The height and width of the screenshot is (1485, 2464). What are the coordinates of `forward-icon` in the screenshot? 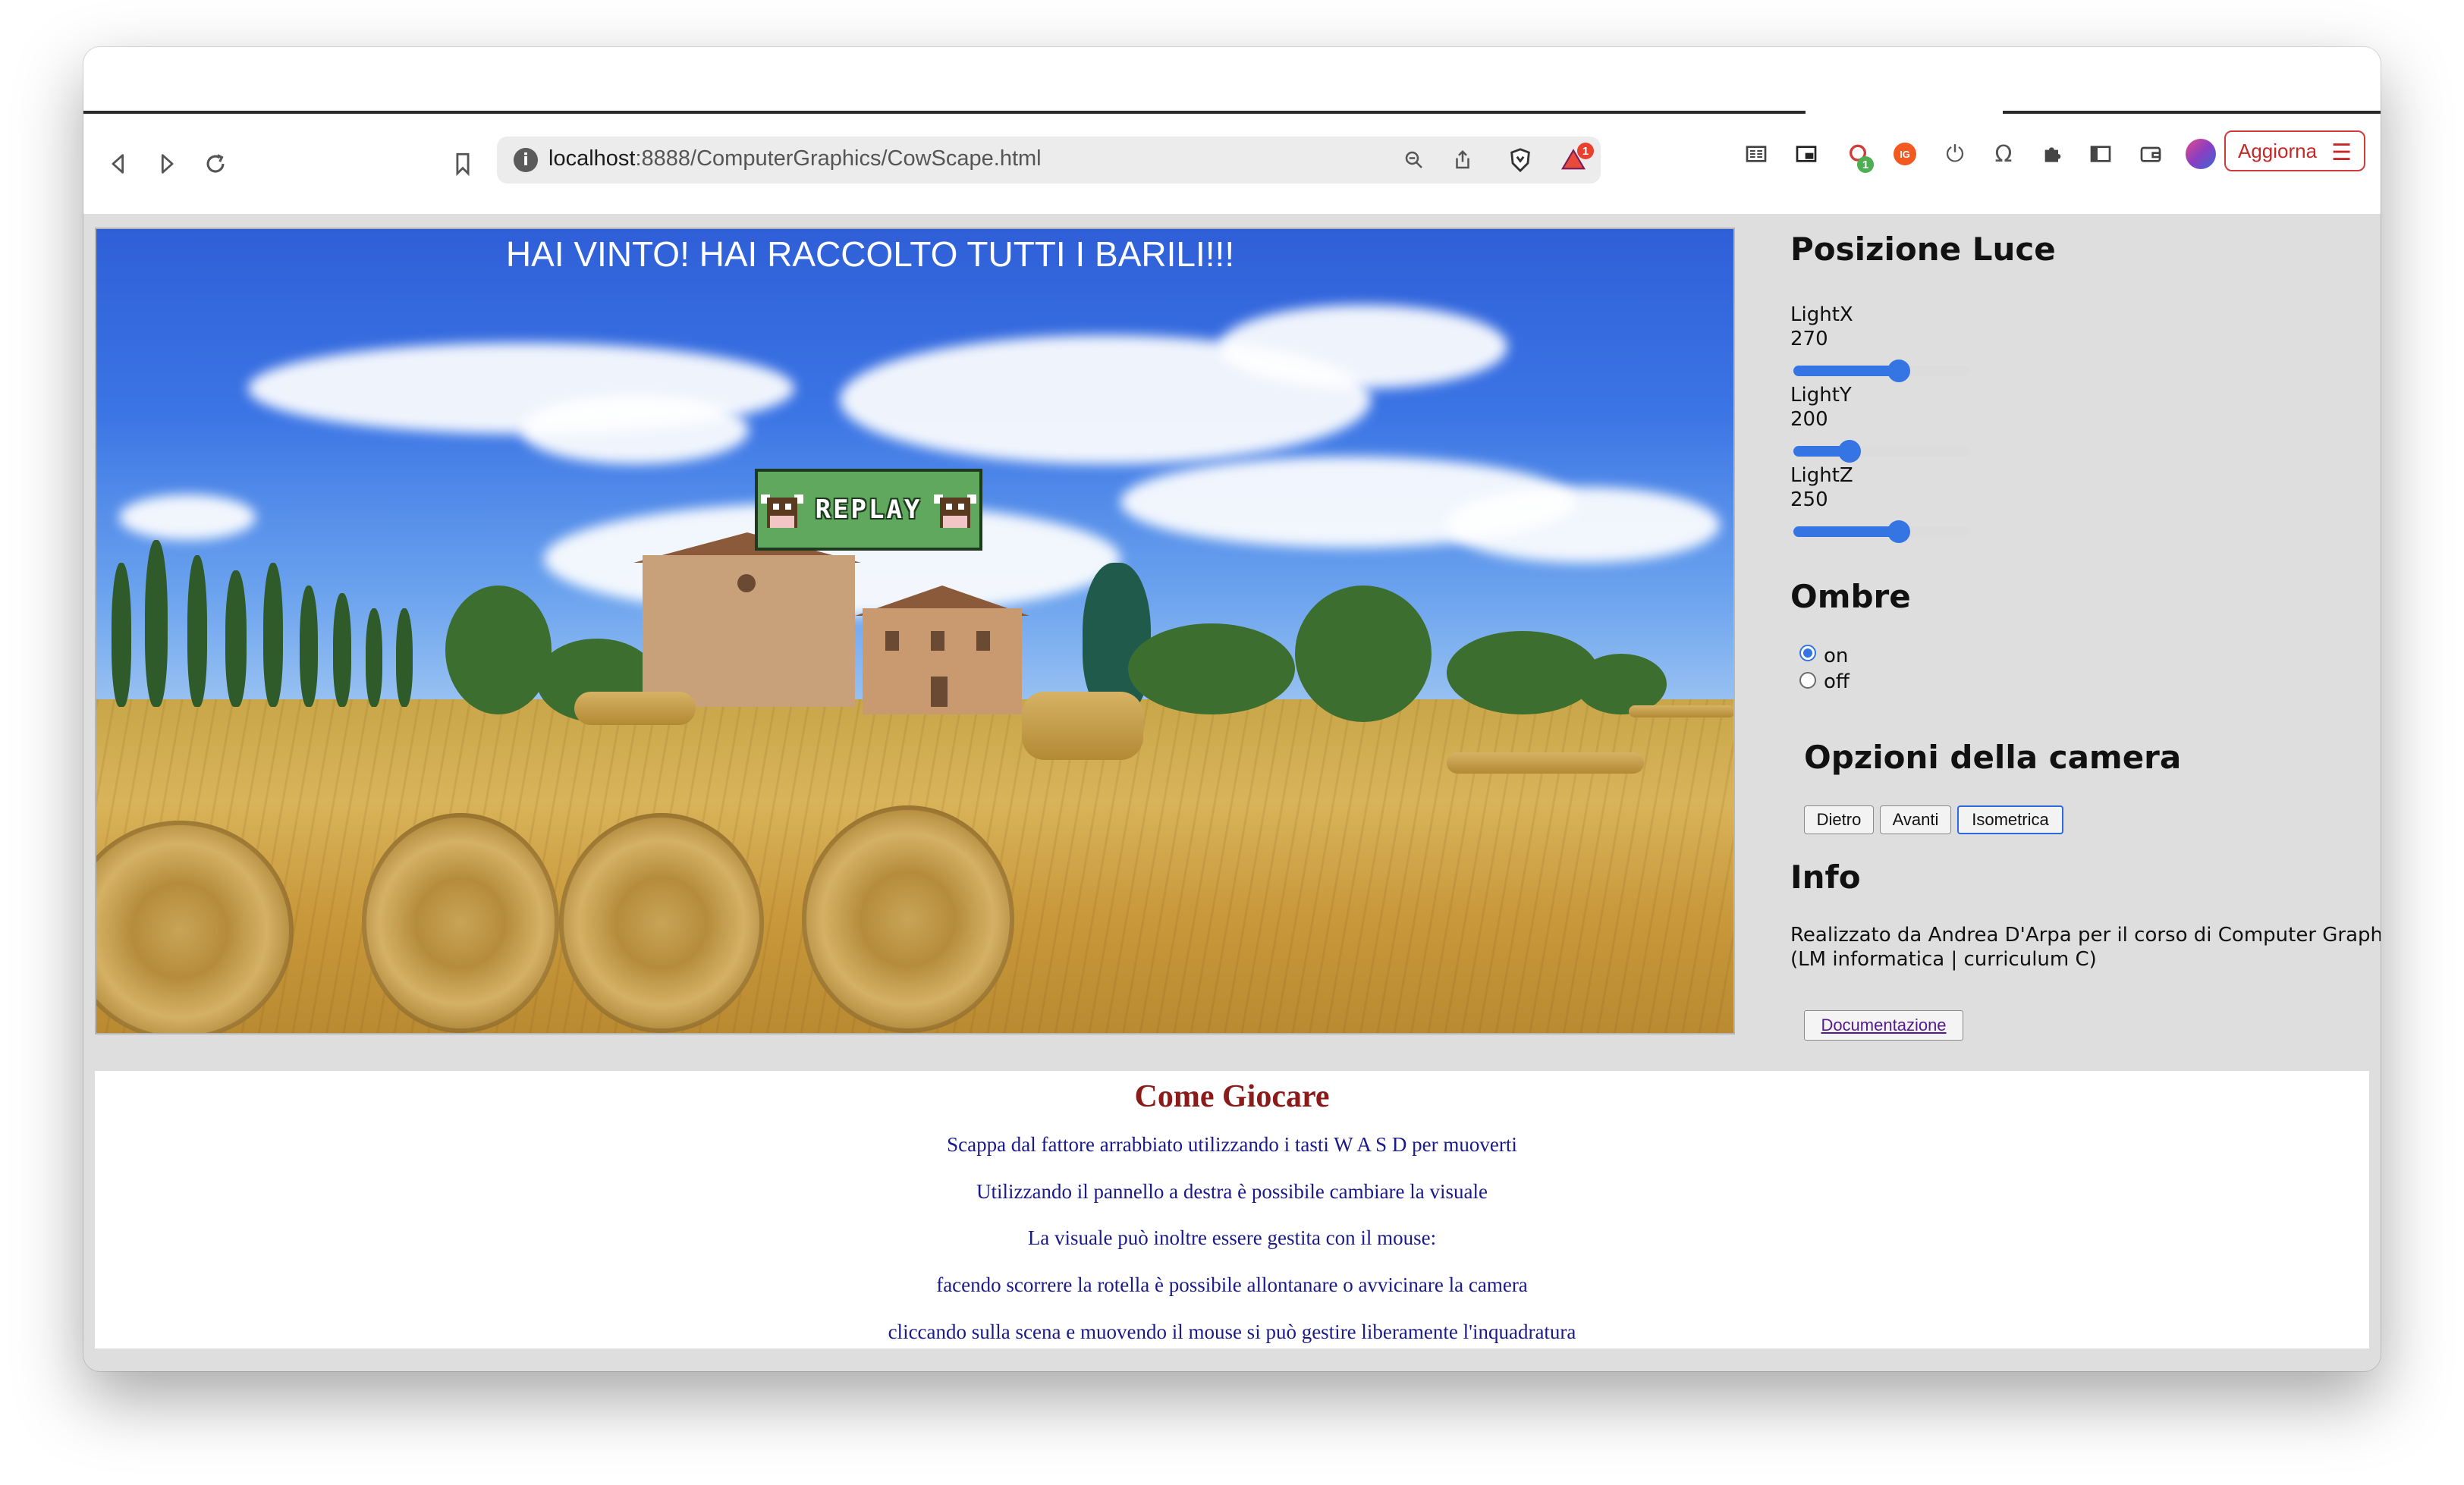 It's located at (167, 164).